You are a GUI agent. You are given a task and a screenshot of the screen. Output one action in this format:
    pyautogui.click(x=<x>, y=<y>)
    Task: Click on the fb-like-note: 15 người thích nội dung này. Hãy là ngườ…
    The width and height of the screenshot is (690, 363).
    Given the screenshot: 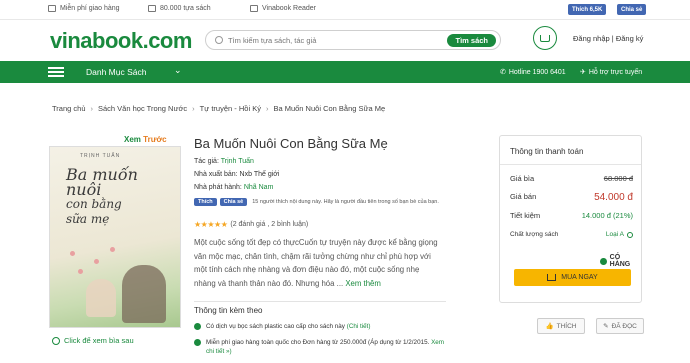 What is the action you would take?
    pyautogui.click(x=345, y=202)
    